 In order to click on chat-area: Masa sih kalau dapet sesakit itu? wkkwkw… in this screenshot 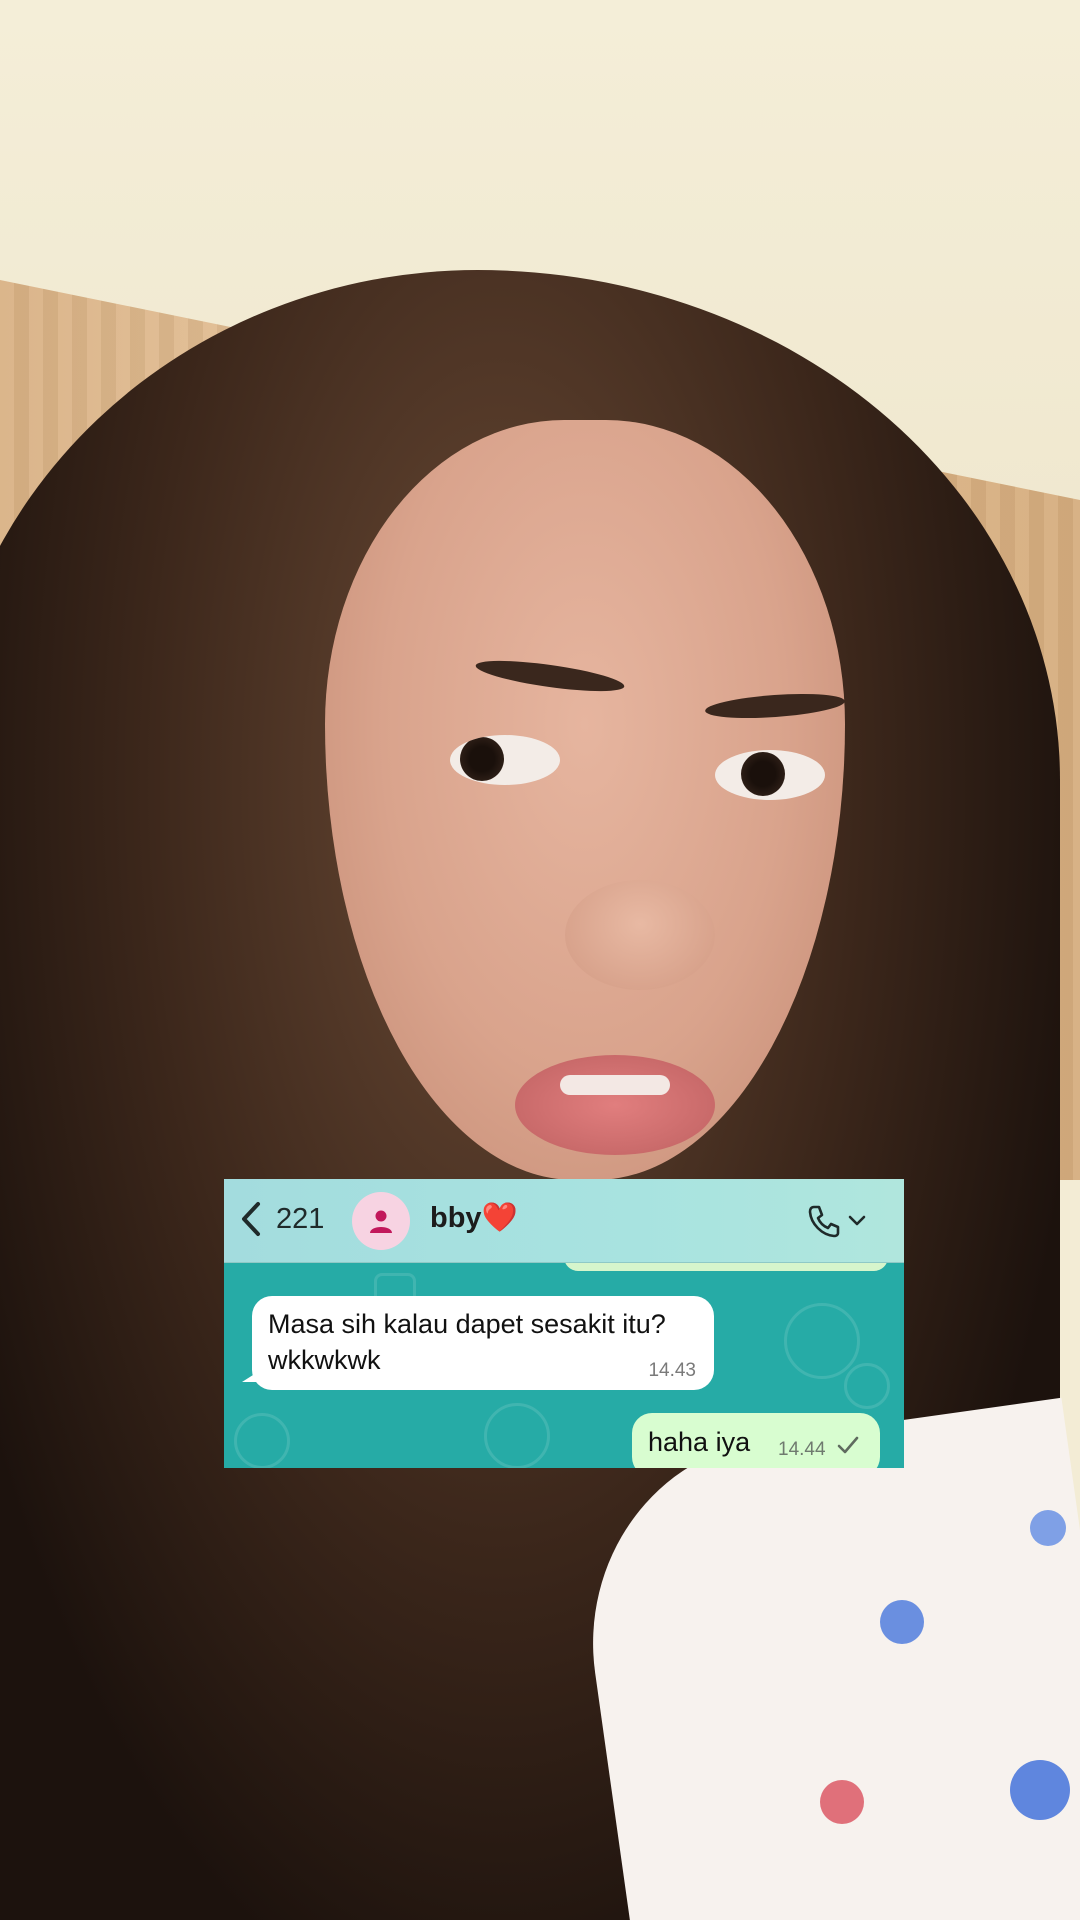, I will do `click(564, 1365)`.